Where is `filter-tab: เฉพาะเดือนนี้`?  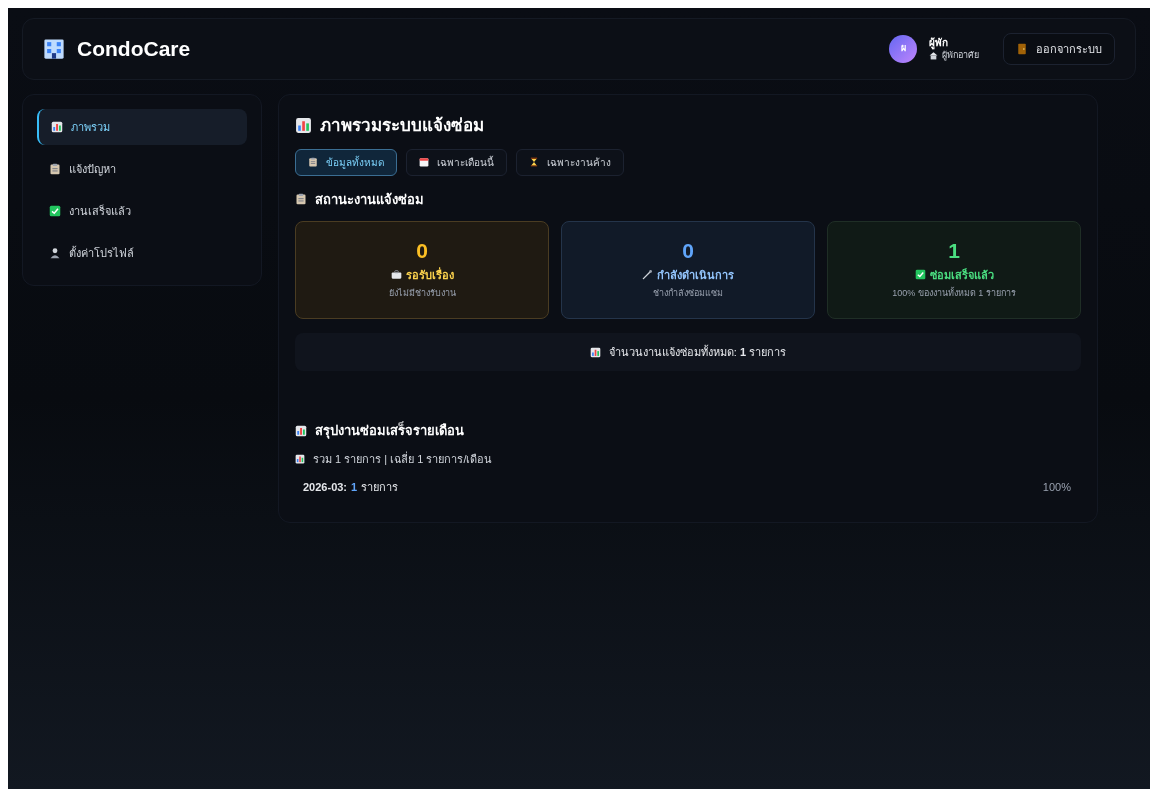 filter-tab: เฉพาะเดือนนี้ is located at coordinates (456, 162).